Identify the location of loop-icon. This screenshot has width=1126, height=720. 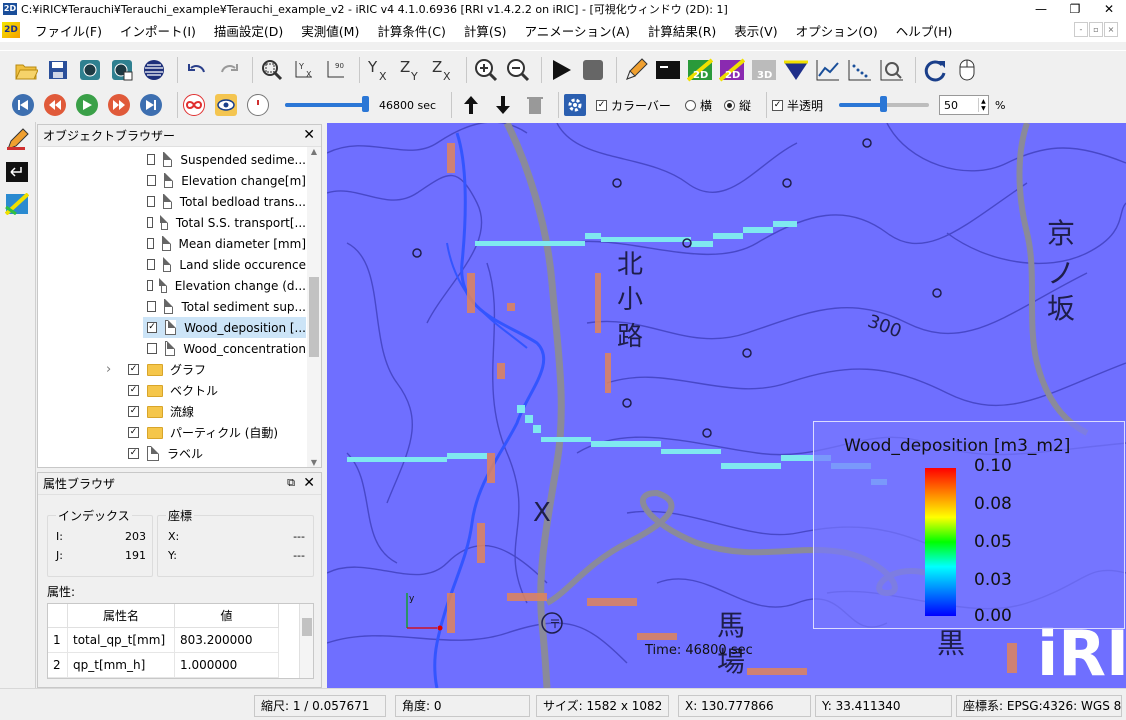
(194, 105).